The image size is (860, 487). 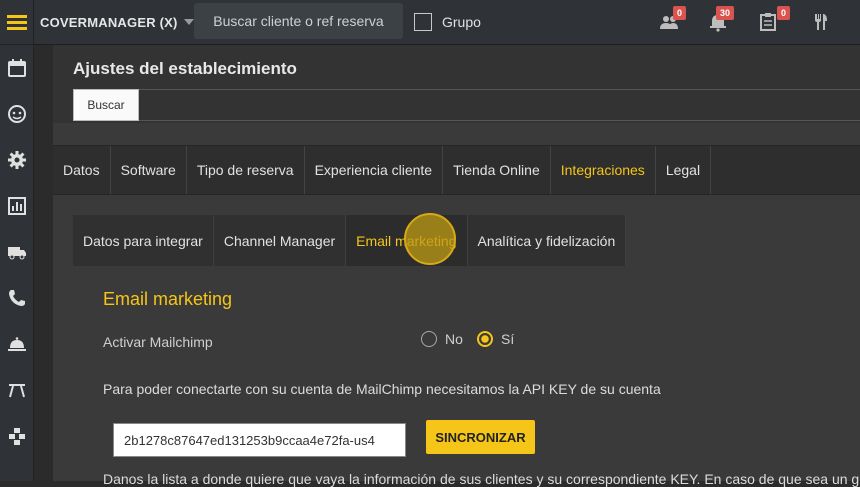 What do you see at coordinates (454, 339) in the screenshot?
I see `radio-no-label: No` at bounding box center [454, 339].